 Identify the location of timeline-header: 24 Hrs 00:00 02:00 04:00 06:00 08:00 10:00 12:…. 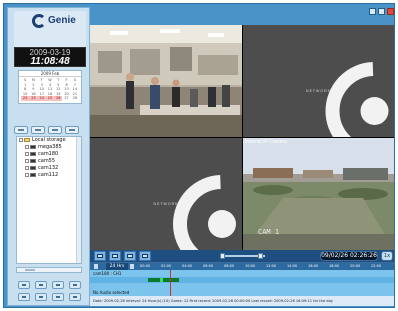
(242, 266).